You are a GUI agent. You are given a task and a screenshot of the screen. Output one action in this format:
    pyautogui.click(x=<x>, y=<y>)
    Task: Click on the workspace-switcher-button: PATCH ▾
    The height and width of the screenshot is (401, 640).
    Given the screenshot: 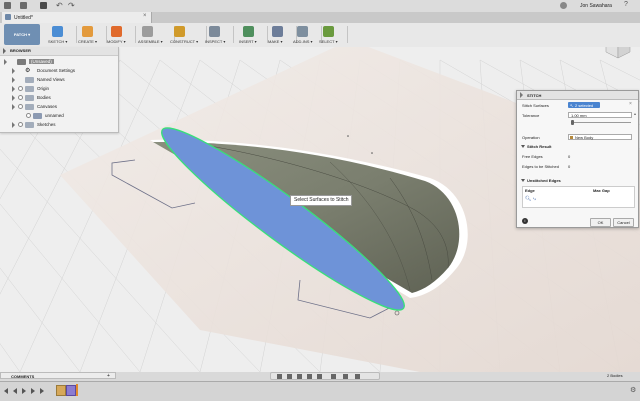 What is the action you would take?
    pyautogui.click(x=22, y=34)
    